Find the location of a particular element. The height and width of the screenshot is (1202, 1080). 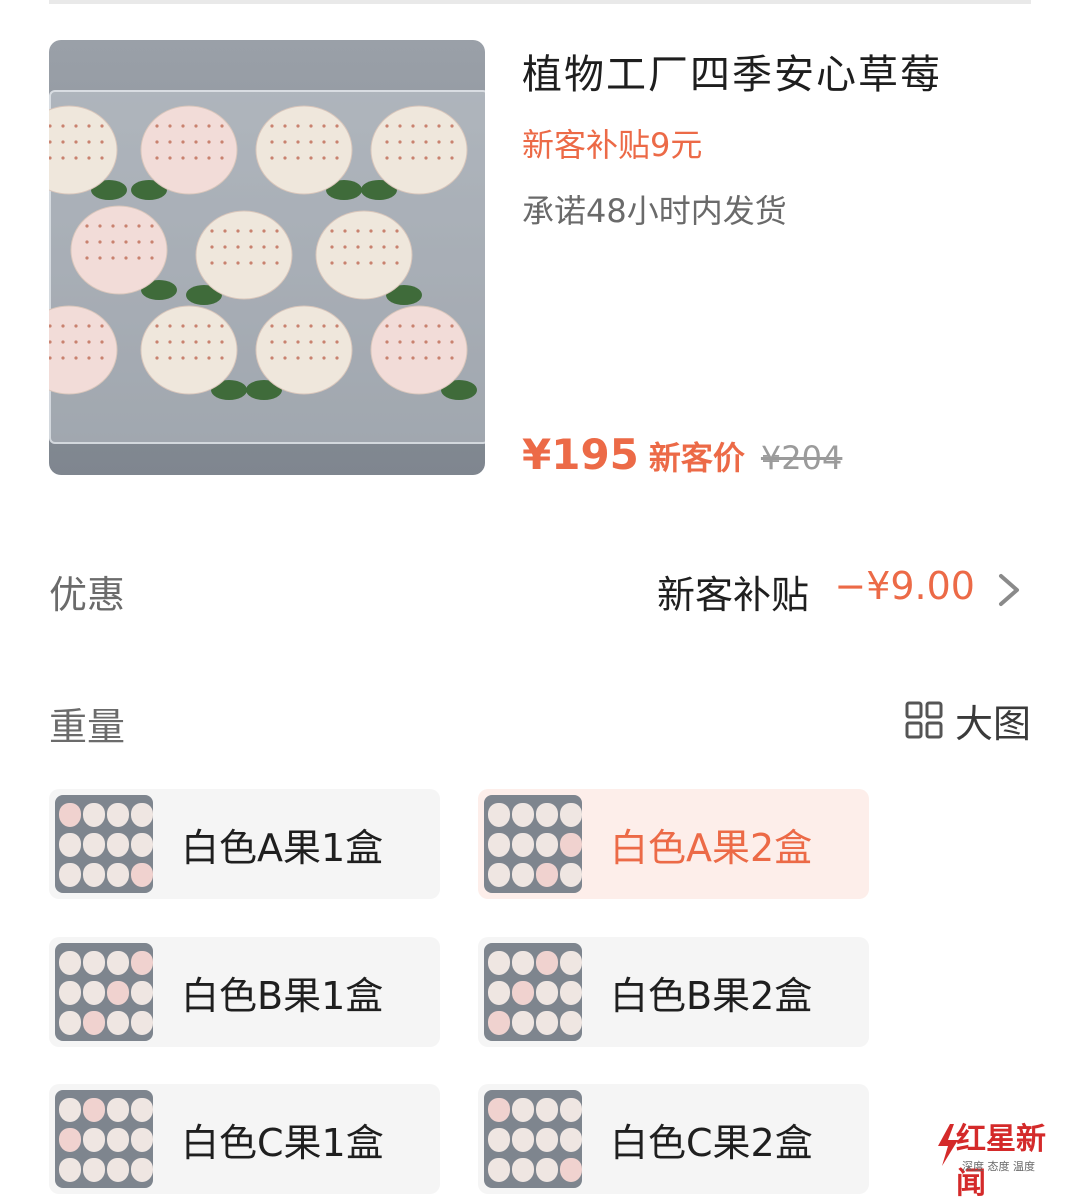

discount-amount: −¥9.00 is located at coordinates (904, 586).